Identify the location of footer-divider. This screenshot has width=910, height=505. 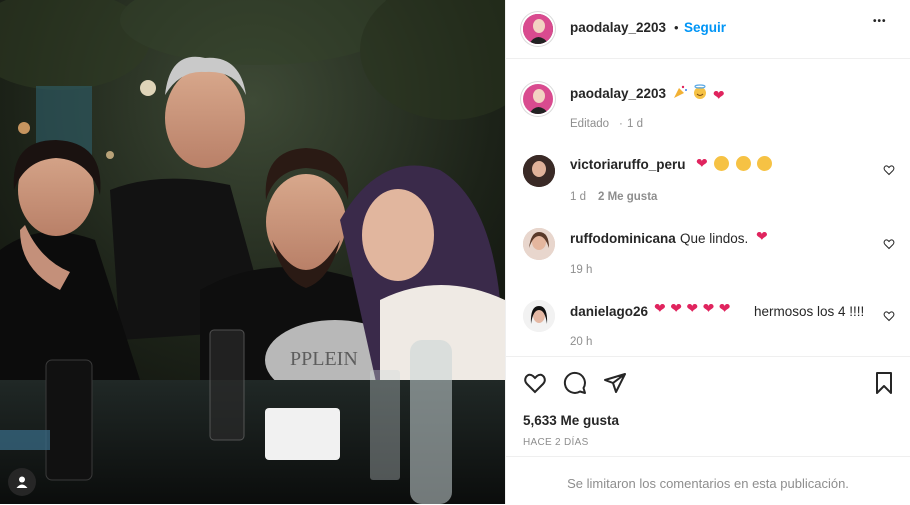
(708, 456).